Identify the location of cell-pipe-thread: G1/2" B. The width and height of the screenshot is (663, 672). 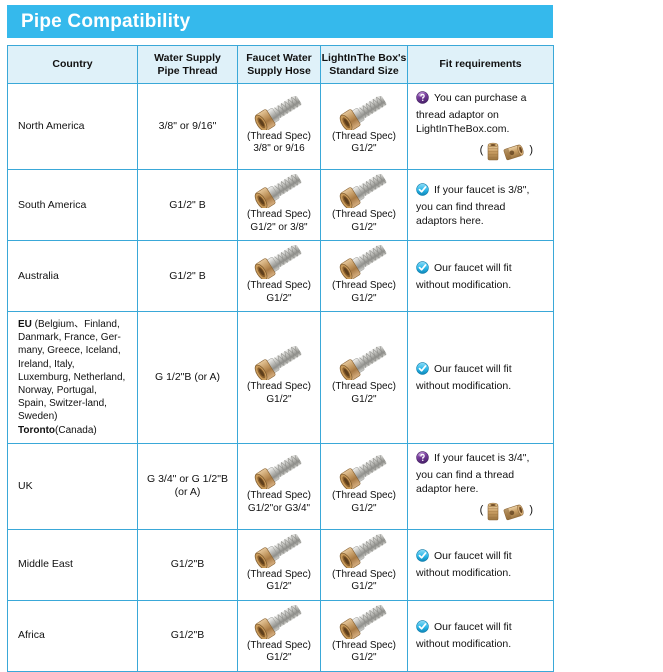
(187, 205).